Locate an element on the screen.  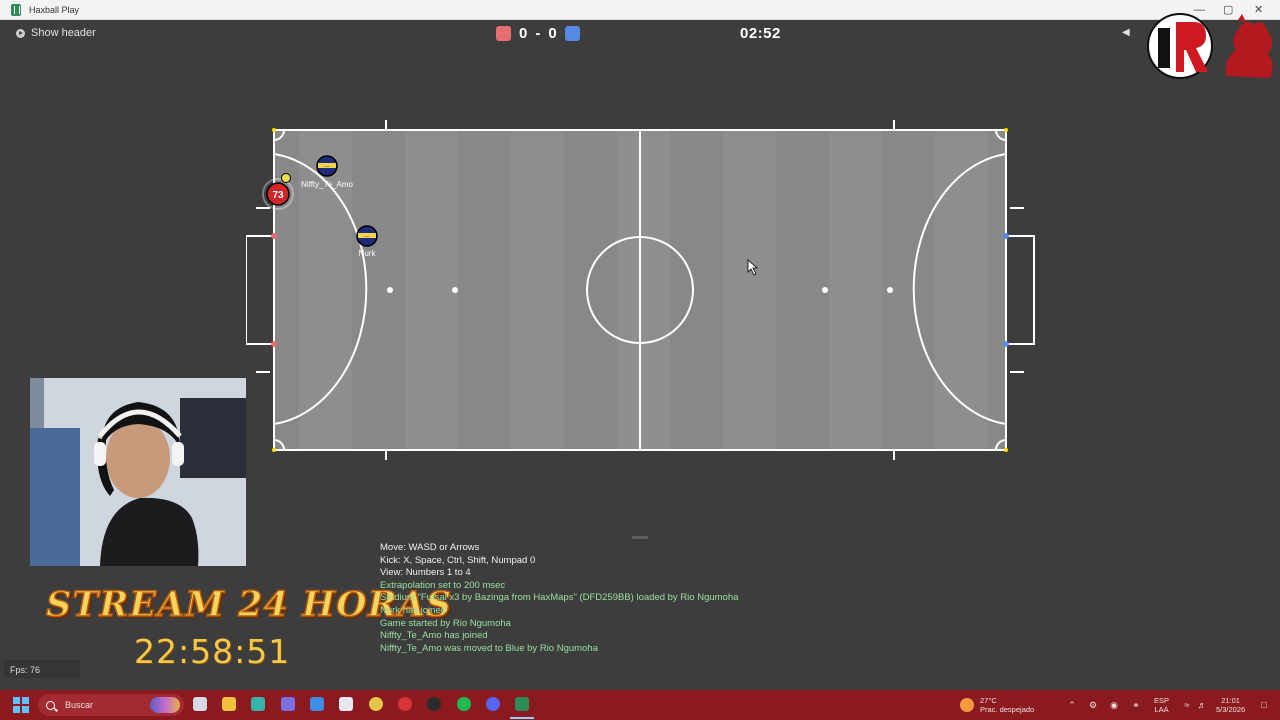
obs-icon is located at coordinates (434, 704).